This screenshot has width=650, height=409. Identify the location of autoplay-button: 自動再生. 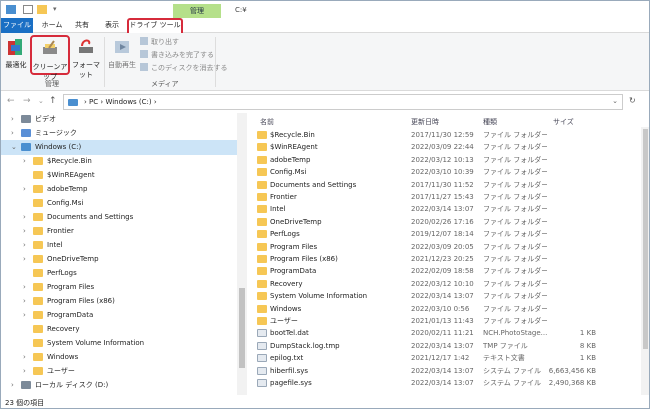
(122, 55).